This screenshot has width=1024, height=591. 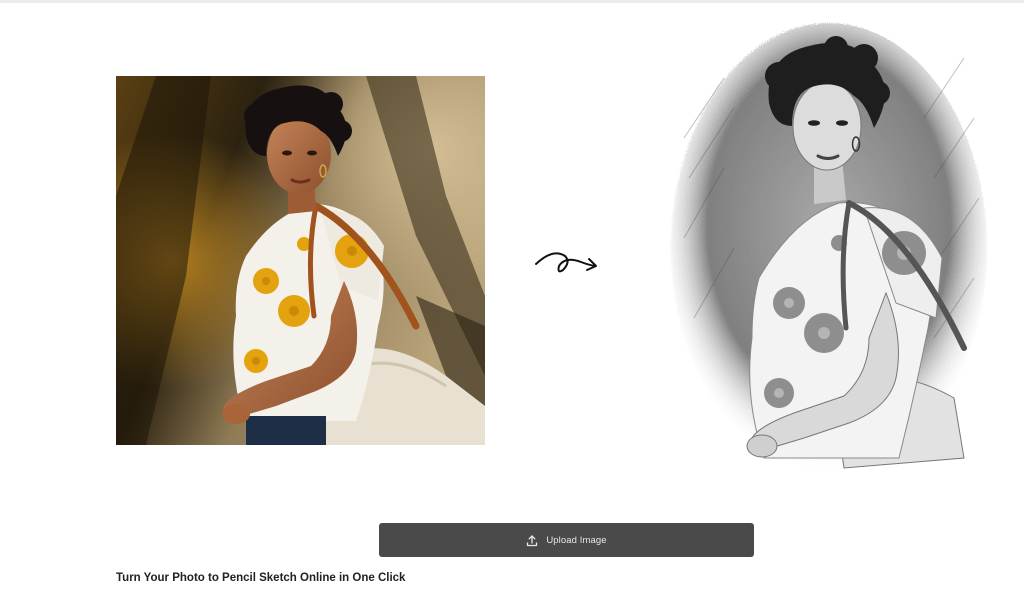 I want to click on upload-image-label: Upload Image, so click(x=576, y=540).